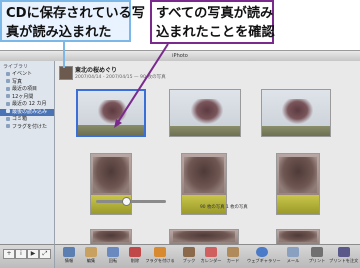 This screenshot has width=360, height=268. Describe the element at coordinates (113, 252) in the screenshot. I see `rotate-icon` at that location.